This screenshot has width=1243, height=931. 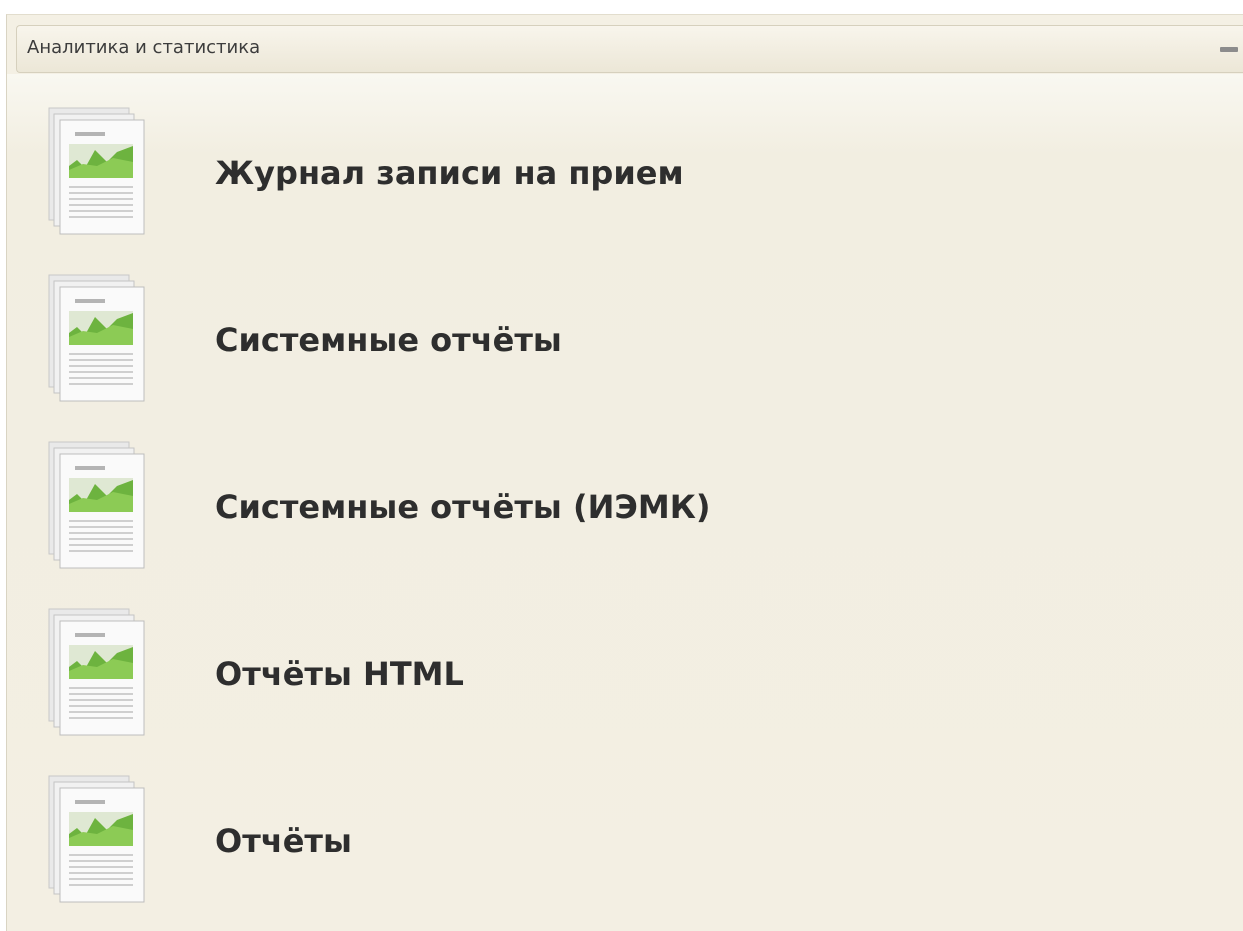 What do you see at coordinates (339, 674) in the screenshot?
I see `report-label: Отчёты HTML` at bounding box center [339, 674].